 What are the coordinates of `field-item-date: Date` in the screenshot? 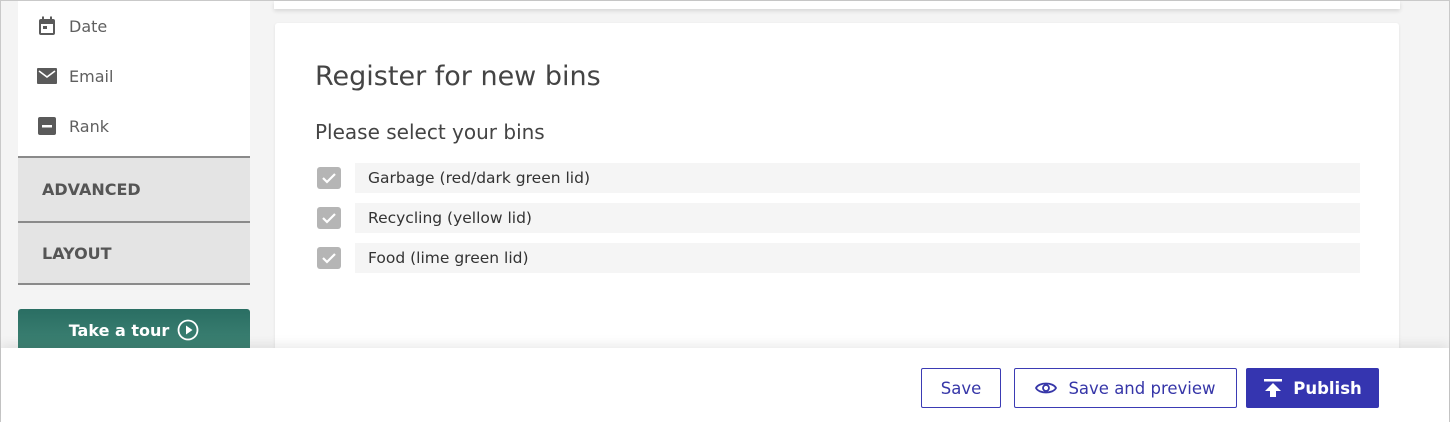 It's located at (134, 26).